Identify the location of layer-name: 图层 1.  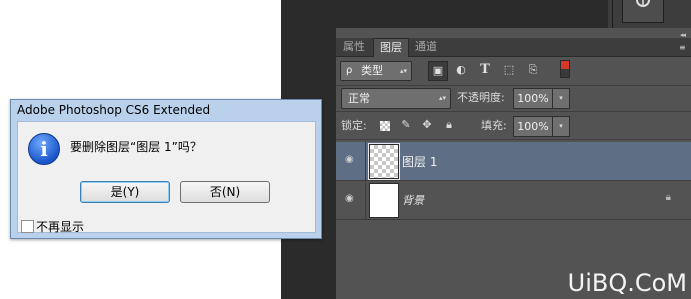
(420, 162).